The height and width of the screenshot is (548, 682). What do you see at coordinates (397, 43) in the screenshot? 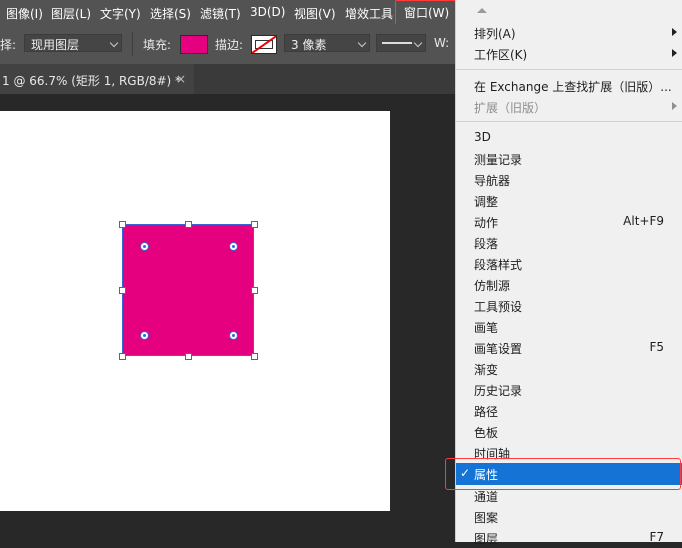
I see `line-style-icon` at bounding box center [397, 43].